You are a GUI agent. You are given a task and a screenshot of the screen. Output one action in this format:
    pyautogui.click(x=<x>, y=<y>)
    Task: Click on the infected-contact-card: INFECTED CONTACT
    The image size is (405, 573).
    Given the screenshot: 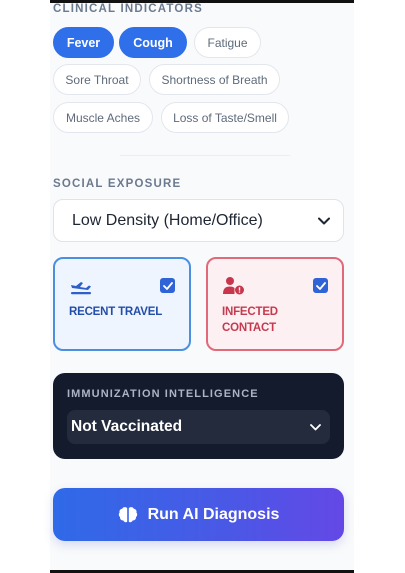 What is the action you would take?
    pyautogui.click(x=275, y=304)
    